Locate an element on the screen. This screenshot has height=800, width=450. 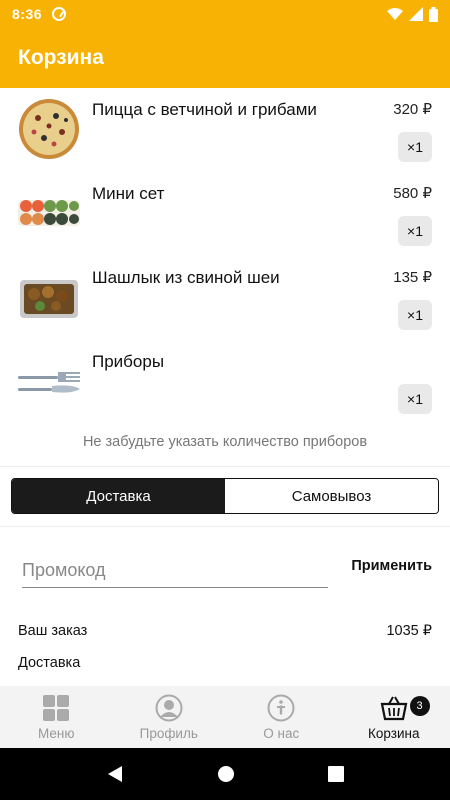
battery-icon is located at coordinates (433, 14).